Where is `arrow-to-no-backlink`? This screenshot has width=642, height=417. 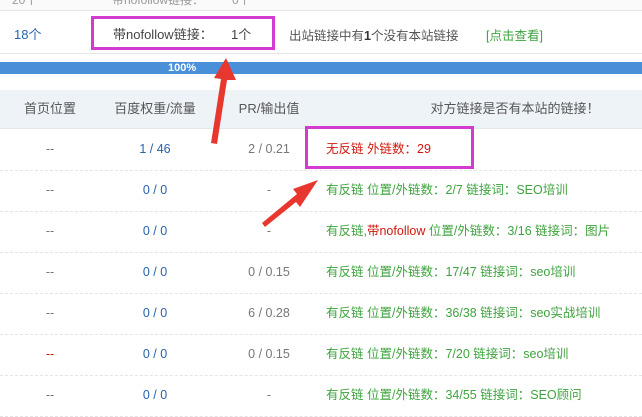
arrow-to-no-backlink is located at coordinates (290, 203).